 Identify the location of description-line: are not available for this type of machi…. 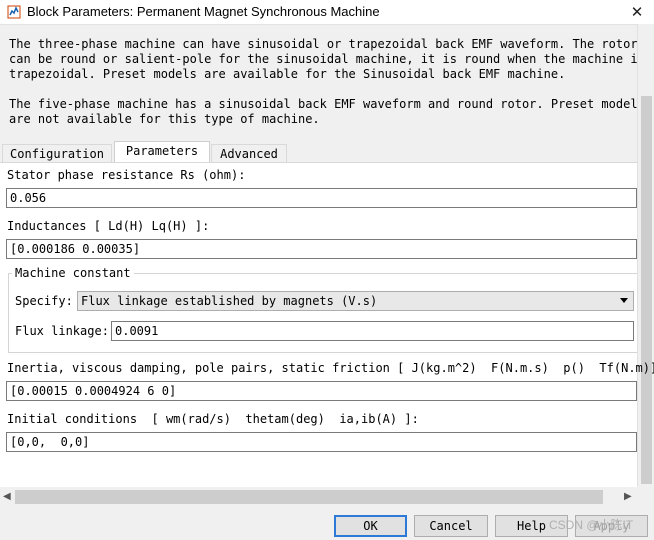
(164, 119).